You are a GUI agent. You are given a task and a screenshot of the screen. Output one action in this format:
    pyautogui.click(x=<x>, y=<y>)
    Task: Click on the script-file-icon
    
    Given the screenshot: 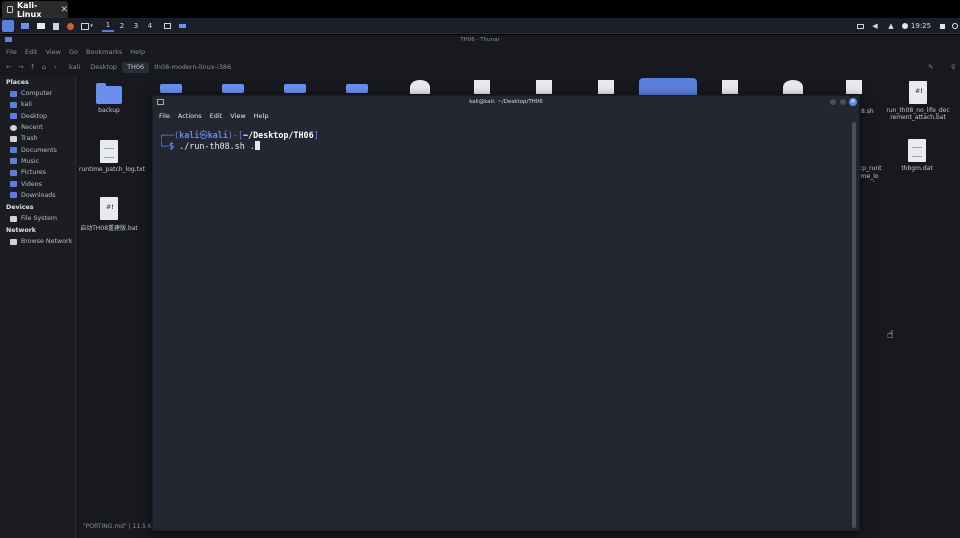 What is the action you would take?
    pyautogui.click(x=109, y=208)
    